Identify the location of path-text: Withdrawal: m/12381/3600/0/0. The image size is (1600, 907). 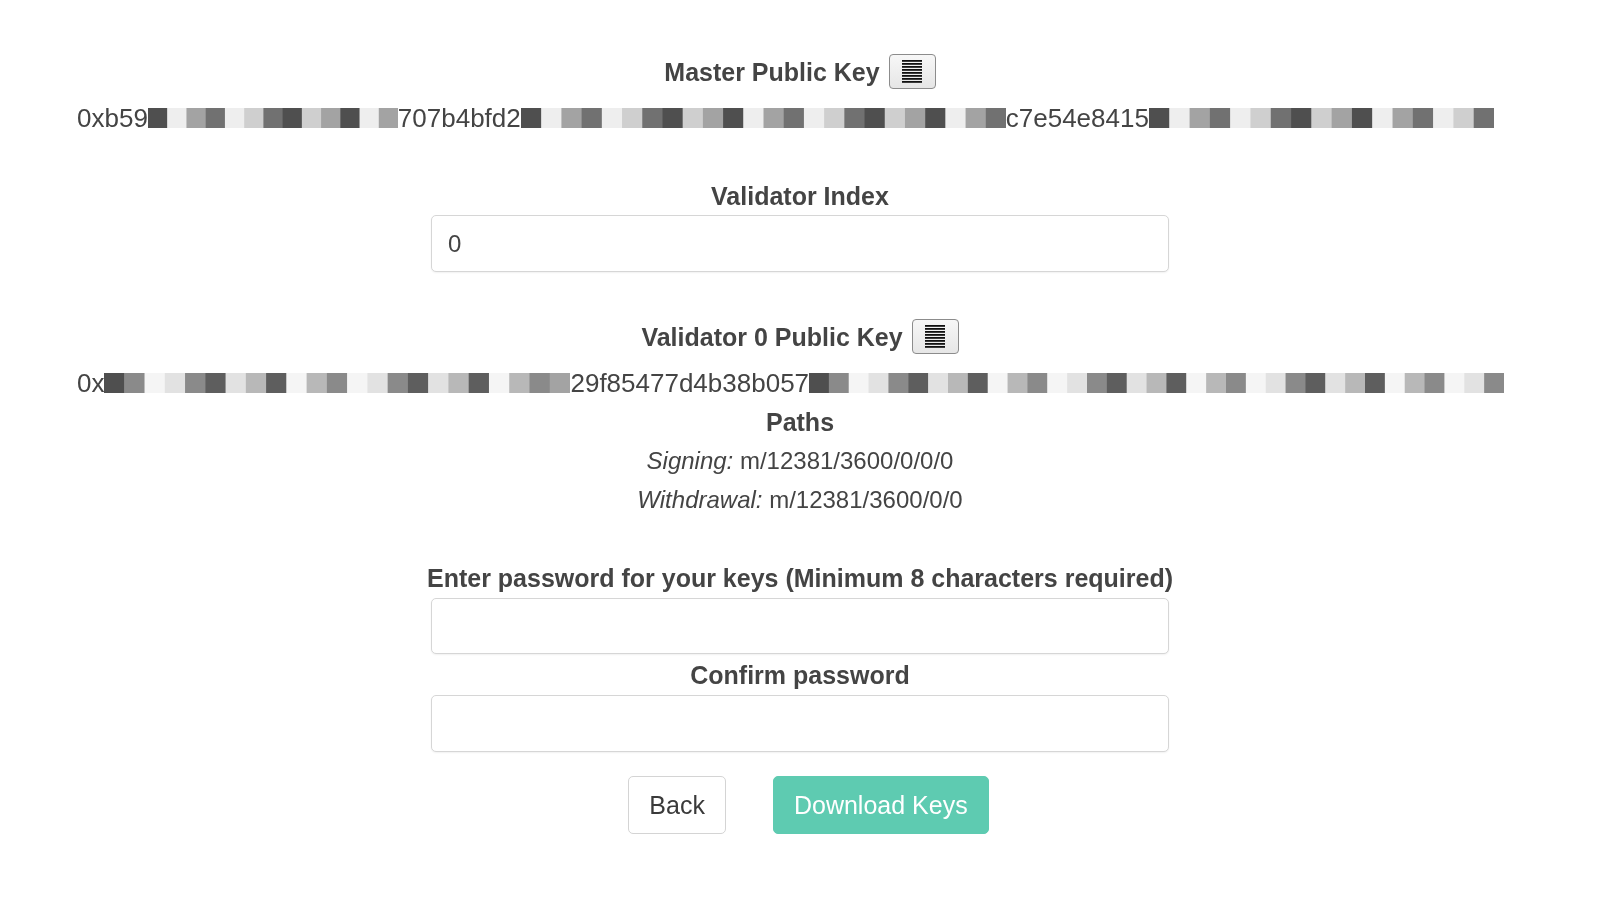
(800, 500).